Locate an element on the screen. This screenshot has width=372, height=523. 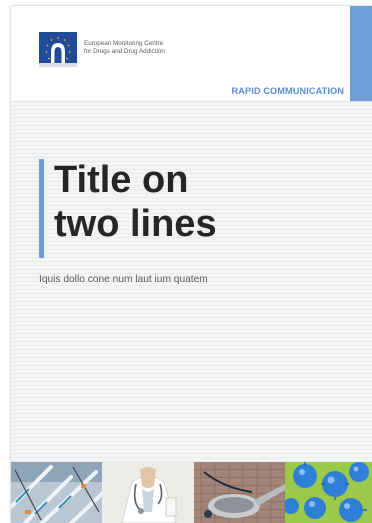
doctor-stethoscope-photo-icon is located at coordinates (148, 492).